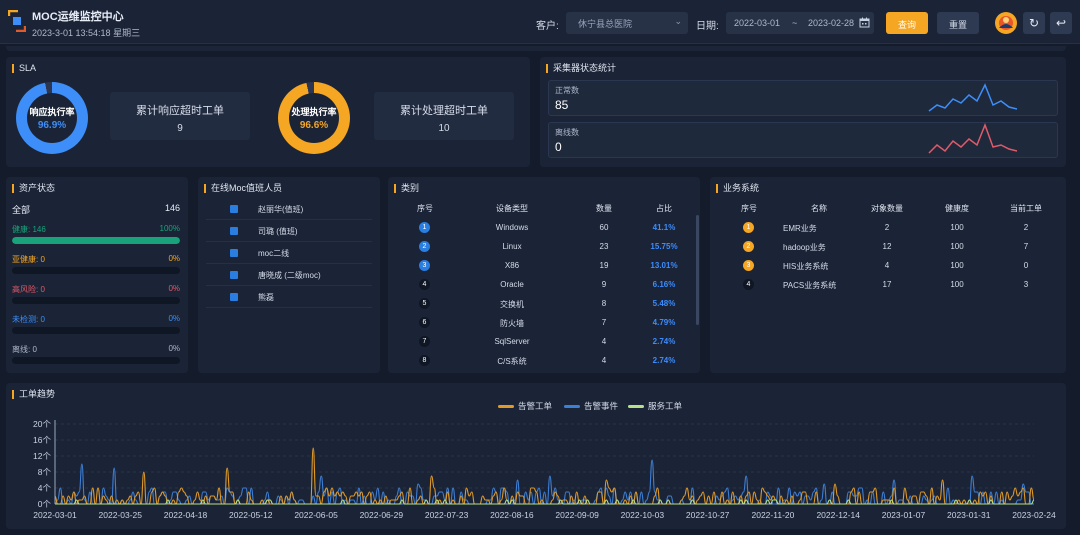  What do you see at coordinates (577, 515) in the screenshot?
I see `x-tick-label: 2022-09-09` at bounding box center [577, 515].